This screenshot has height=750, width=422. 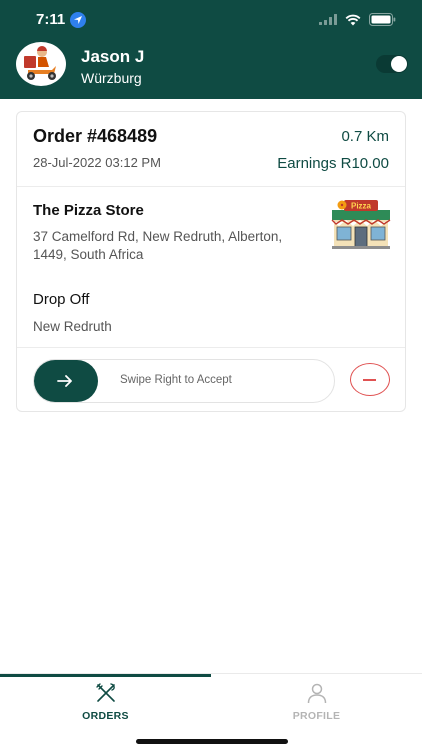 I want to click on toggle-knob, so click(x=399, y=64).